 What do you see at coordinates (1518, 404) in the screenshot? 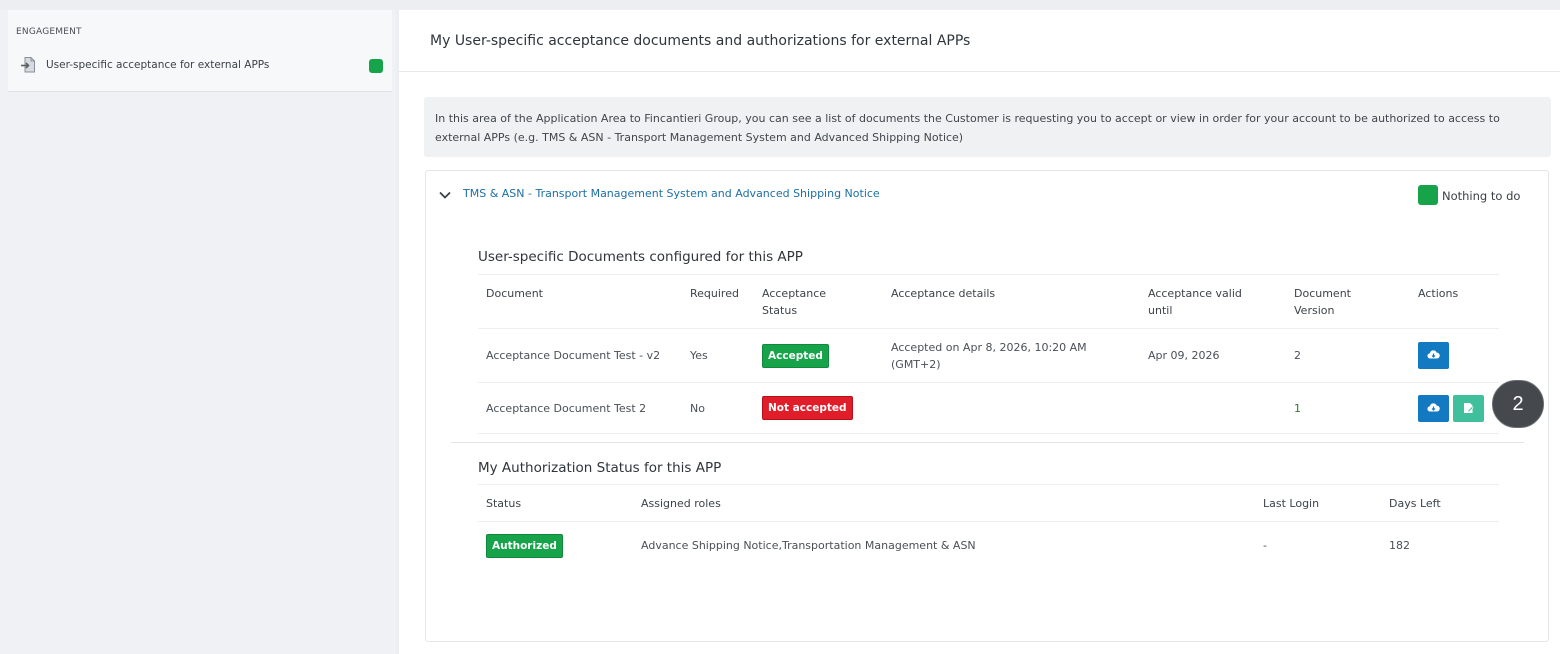
I see `step-number-marker: 2` at bounding box center [1518, 404].